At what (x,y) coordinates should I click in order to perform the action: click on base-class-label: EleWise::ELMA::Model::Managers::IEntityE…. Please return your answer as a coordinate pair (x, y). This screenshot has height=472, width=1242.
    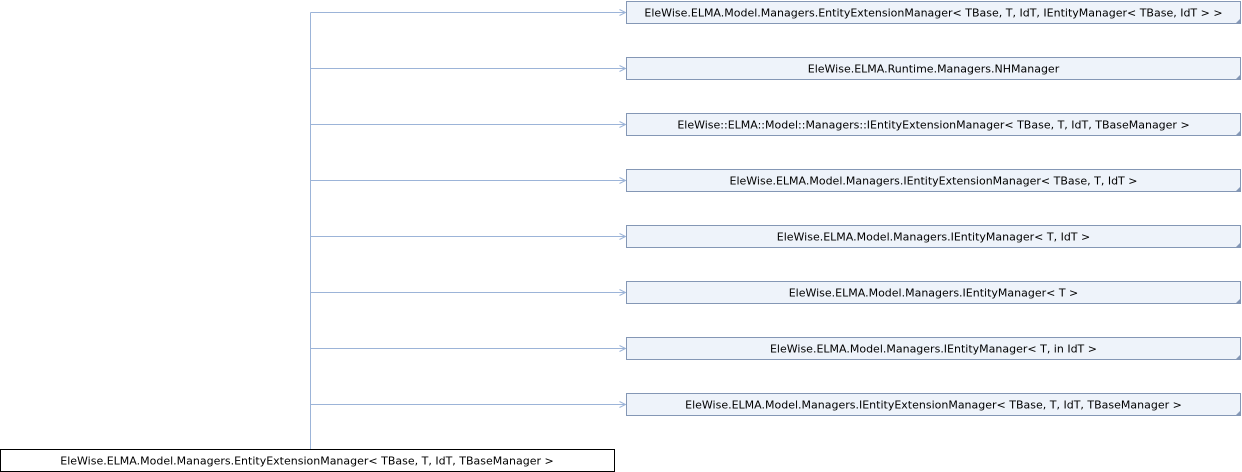
    Looking at the image, I should click on (933, 125).